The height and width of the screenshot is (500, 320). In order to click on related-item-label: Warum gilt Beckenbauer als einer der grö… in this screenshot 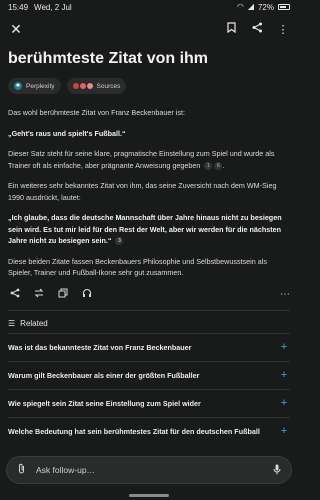, I will do `click(104, 375)`.